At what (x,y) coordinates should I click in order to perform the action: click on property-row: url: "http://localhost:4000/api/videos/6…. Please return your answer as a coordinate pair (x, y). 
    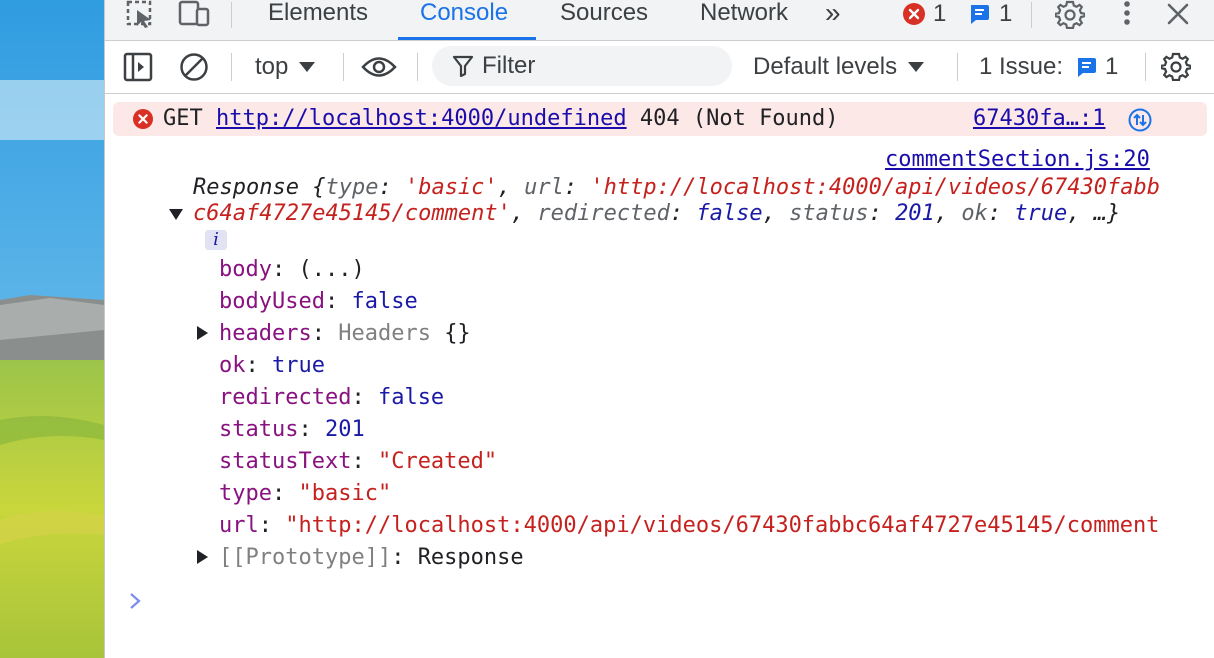
    Looking at the image, I should click on (691, 526).